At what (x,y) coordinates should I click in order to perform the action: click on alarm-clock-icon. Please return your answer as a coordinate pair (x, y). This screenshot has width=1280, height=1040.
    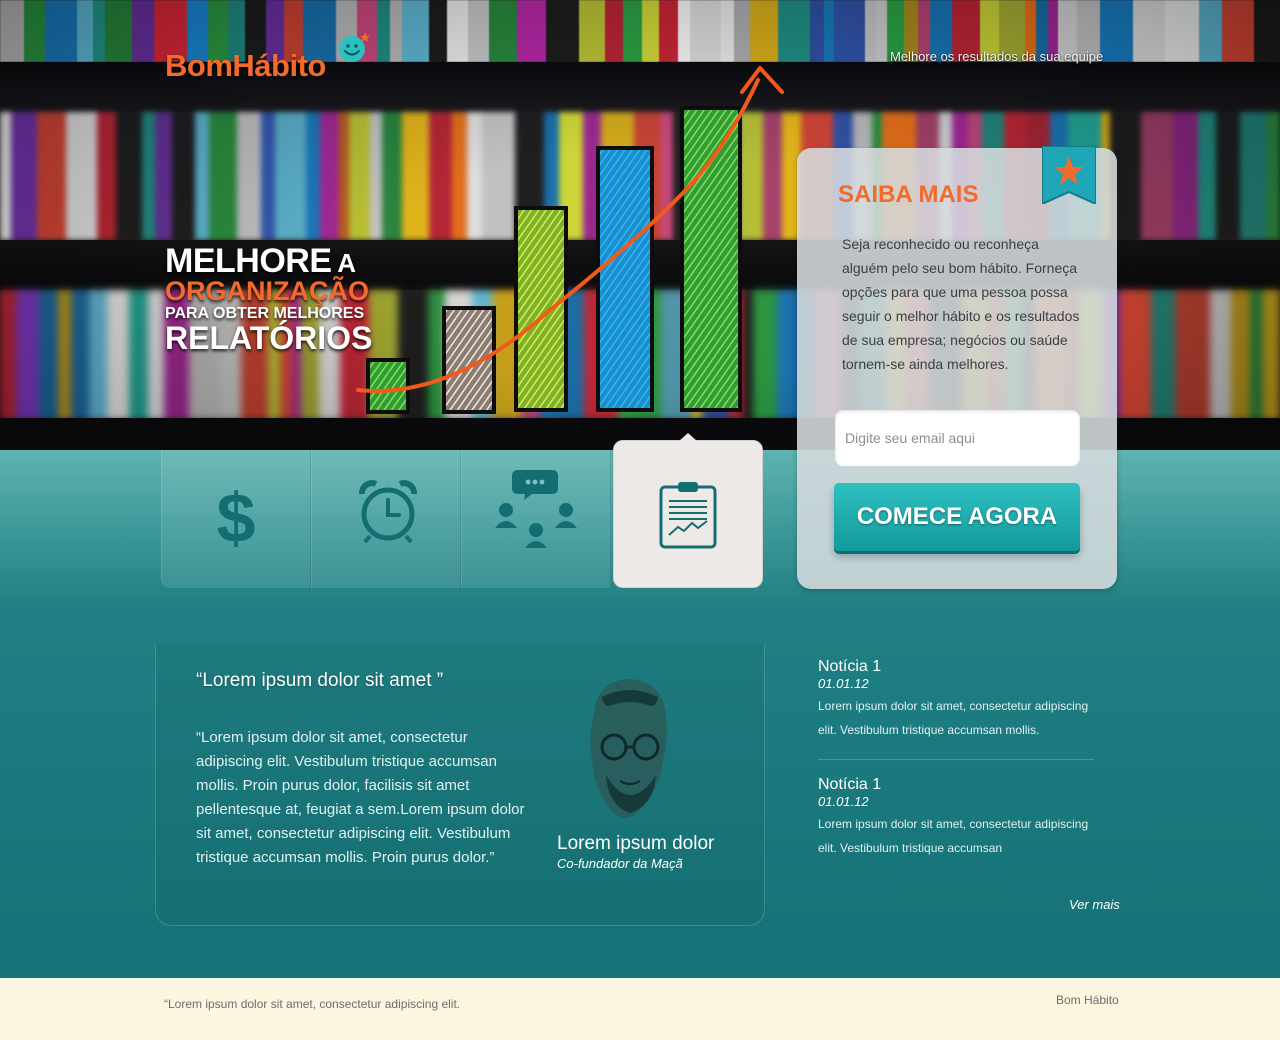
    Looking at the image, I should click on (388, 512).